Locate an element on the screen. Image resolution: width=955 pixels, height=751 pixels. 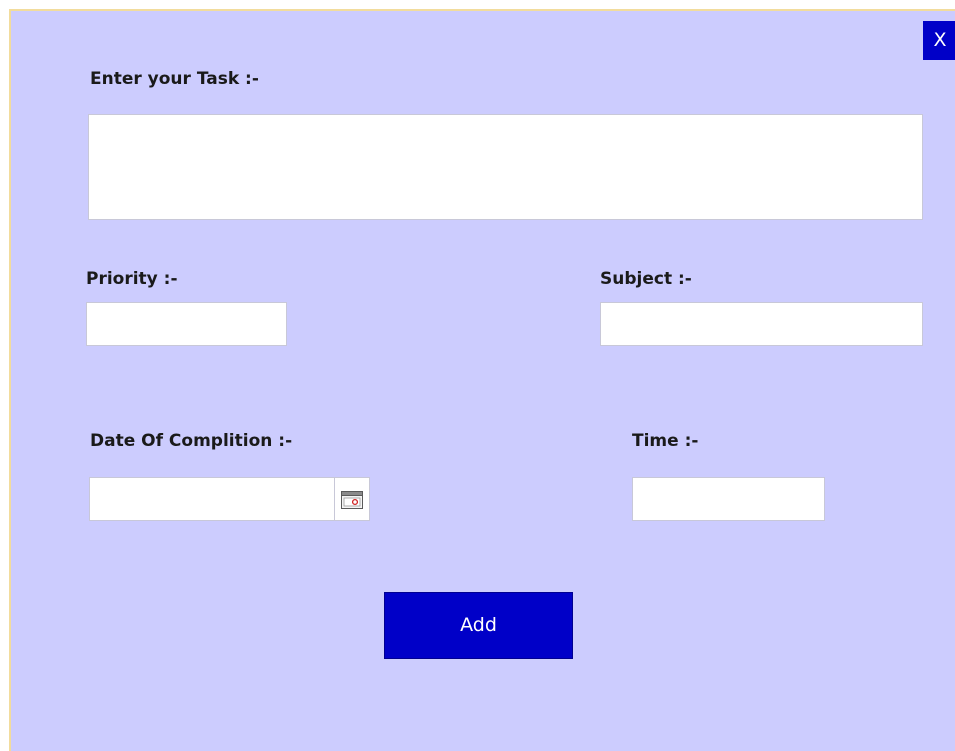
time-input is located at coordinates (728, 499).